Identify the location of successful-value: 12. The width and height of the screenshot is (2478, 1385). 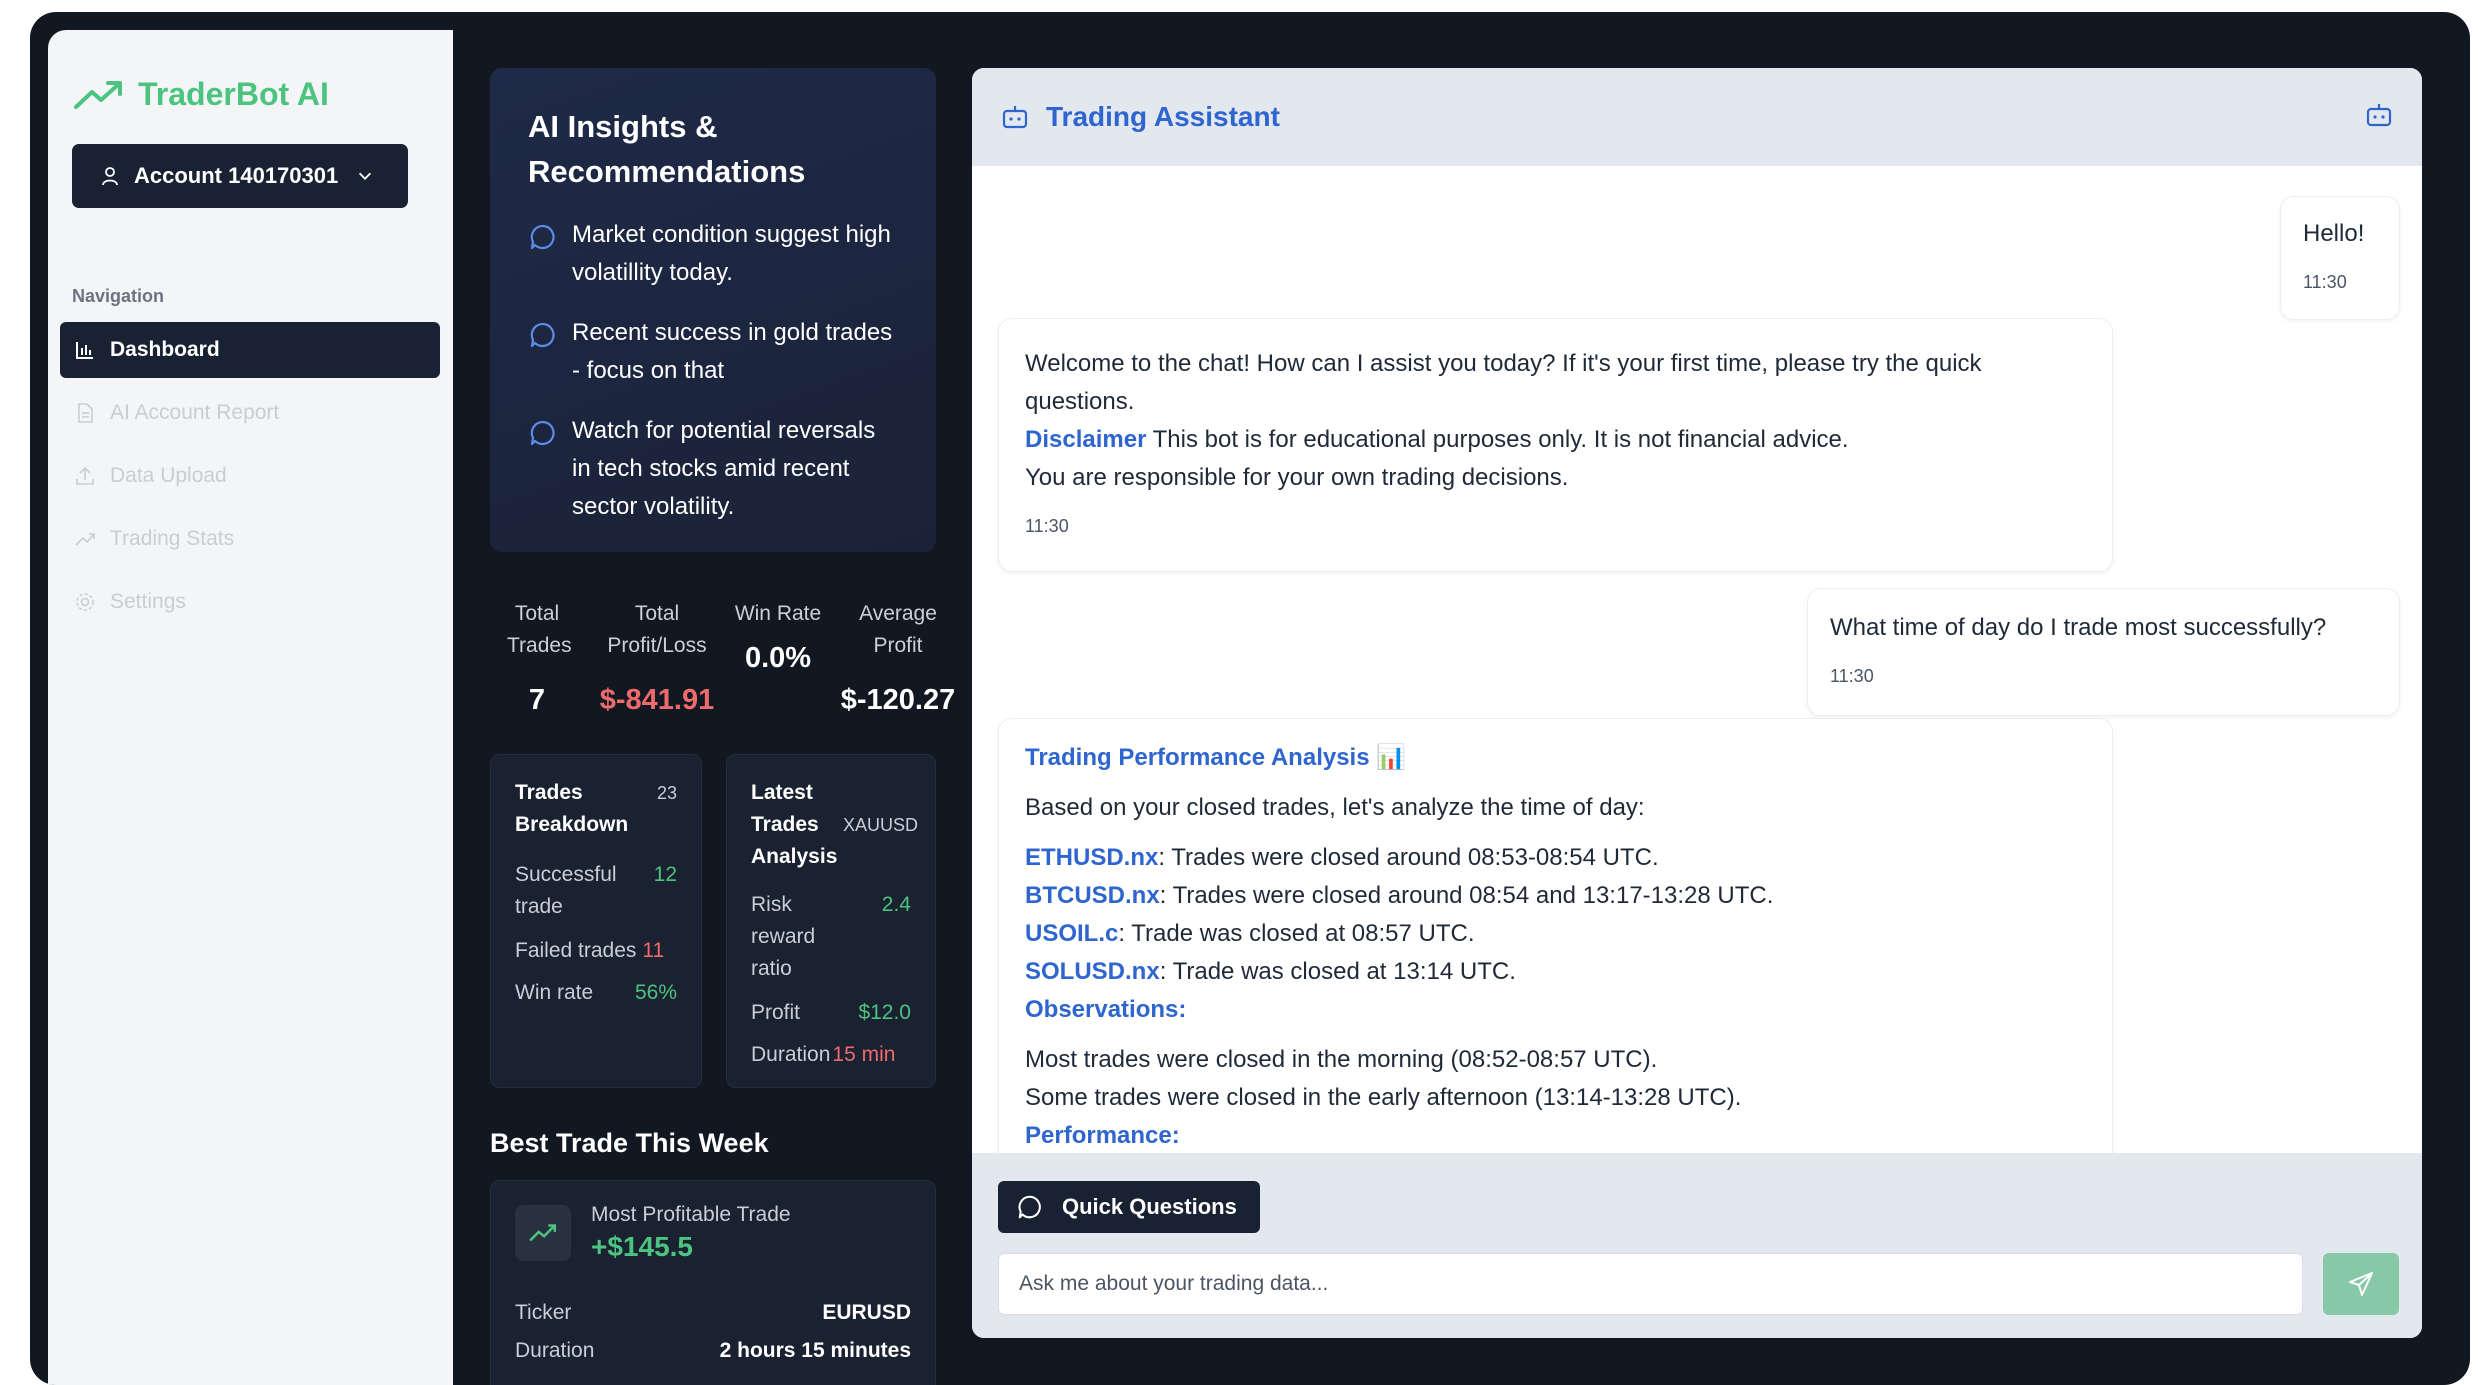
(665, 874).